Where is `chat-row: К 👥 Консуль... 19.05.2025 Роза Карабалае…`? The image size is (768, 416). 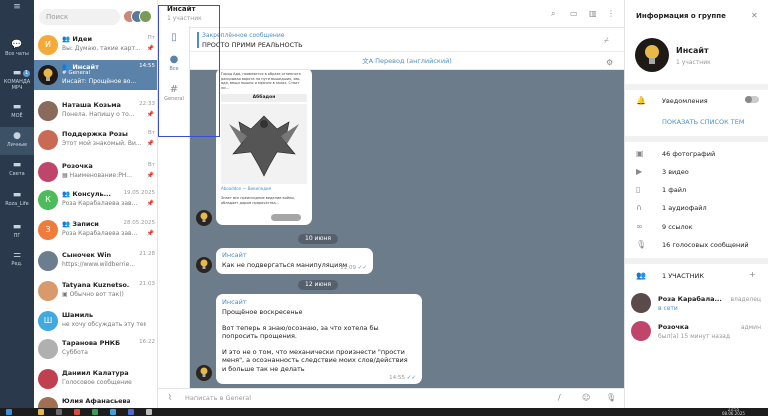
chat-row: К 👥 Консуль... 19.05.2025 Роза Карабалае… is located at coordinates (95, 200).